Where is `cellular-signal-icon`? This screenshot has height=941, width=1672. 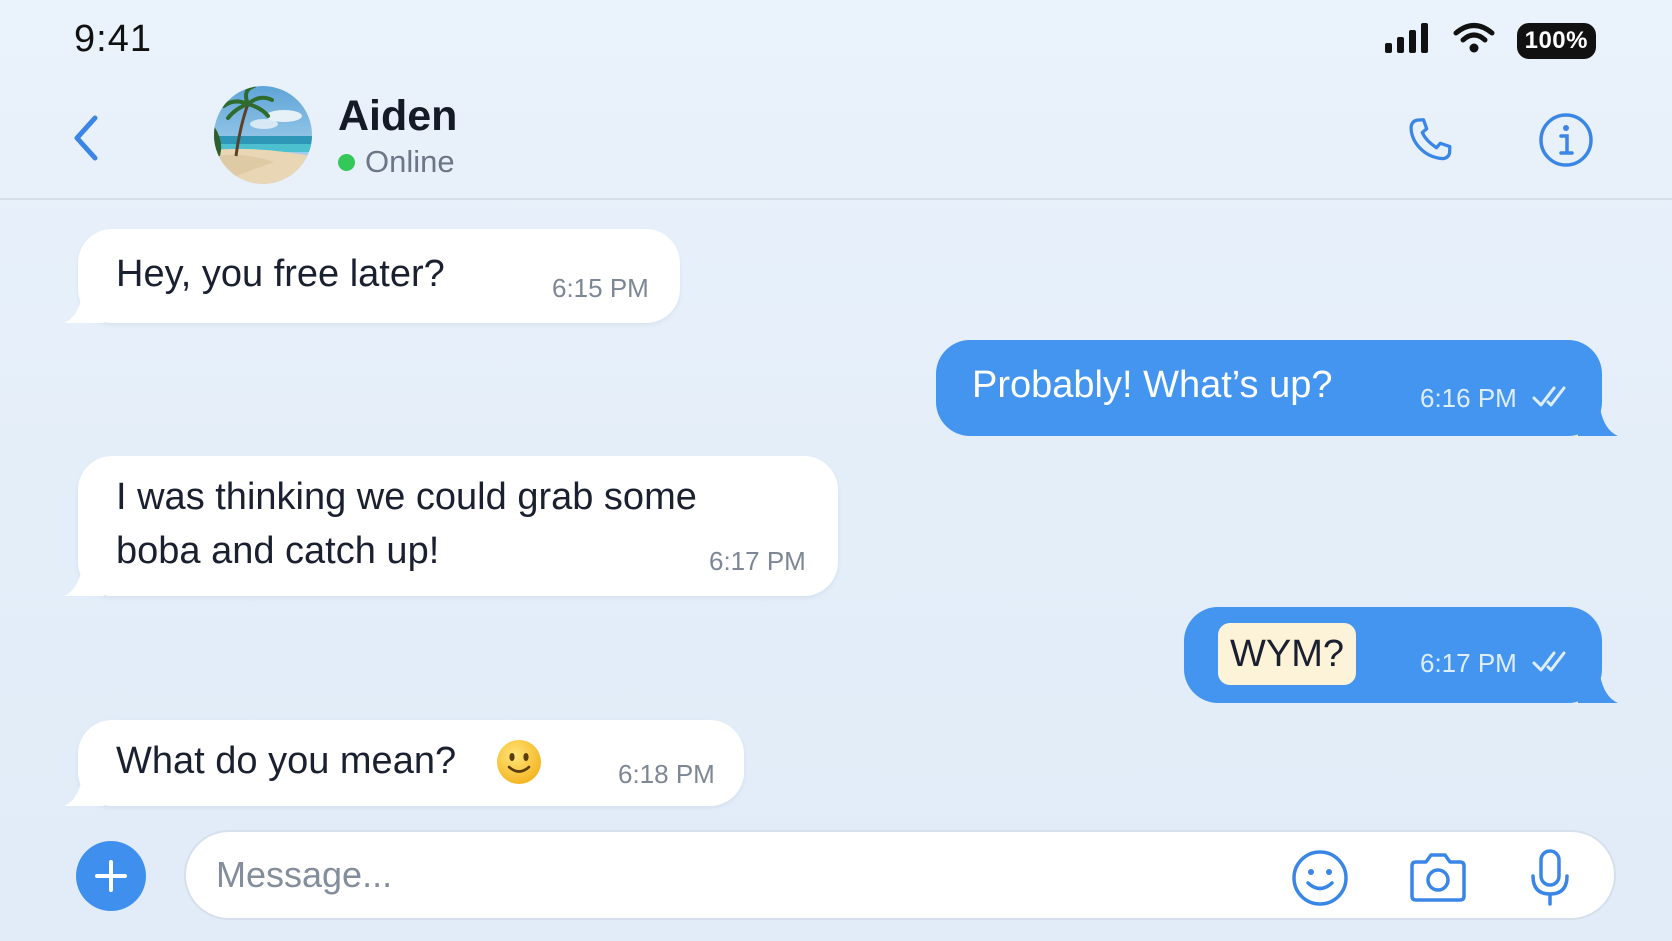
cellular-signal-icon is located at coordinates (1407, 40).